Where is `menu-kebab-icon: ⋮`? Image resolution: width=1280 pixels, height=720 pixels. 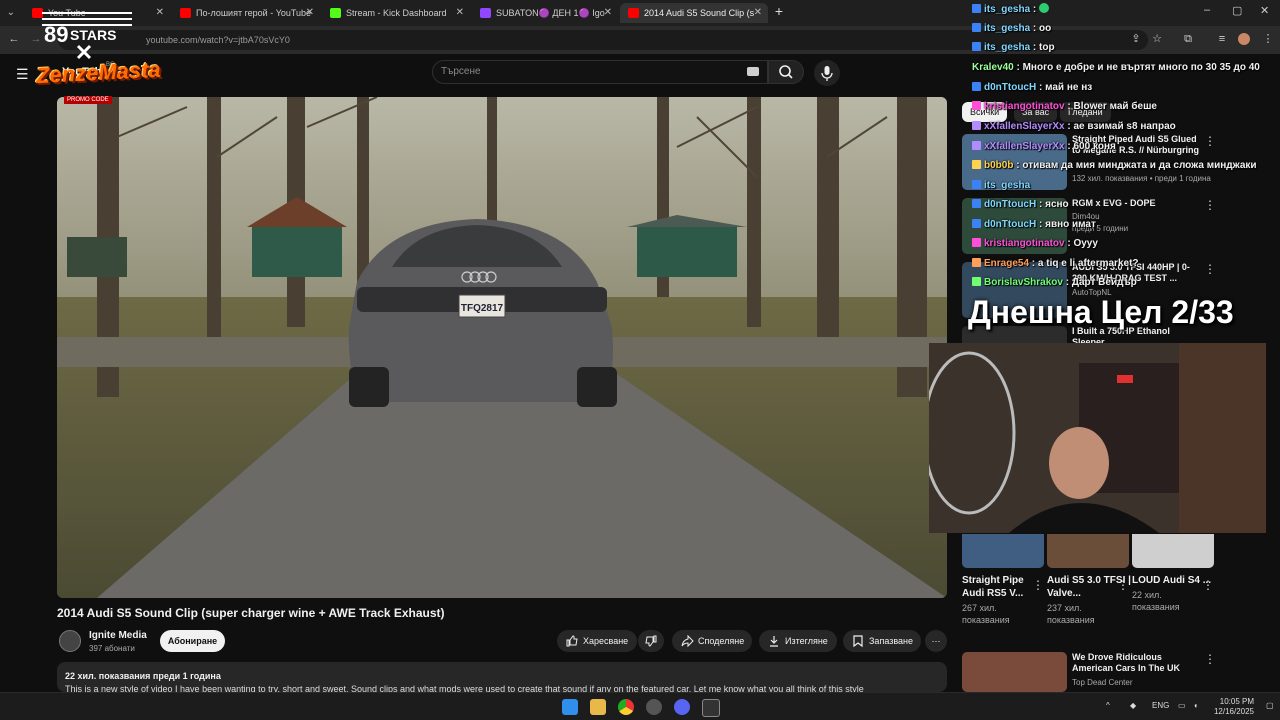 menu-kebab-icon: ⋮ is located at coordinates (1268, 39).